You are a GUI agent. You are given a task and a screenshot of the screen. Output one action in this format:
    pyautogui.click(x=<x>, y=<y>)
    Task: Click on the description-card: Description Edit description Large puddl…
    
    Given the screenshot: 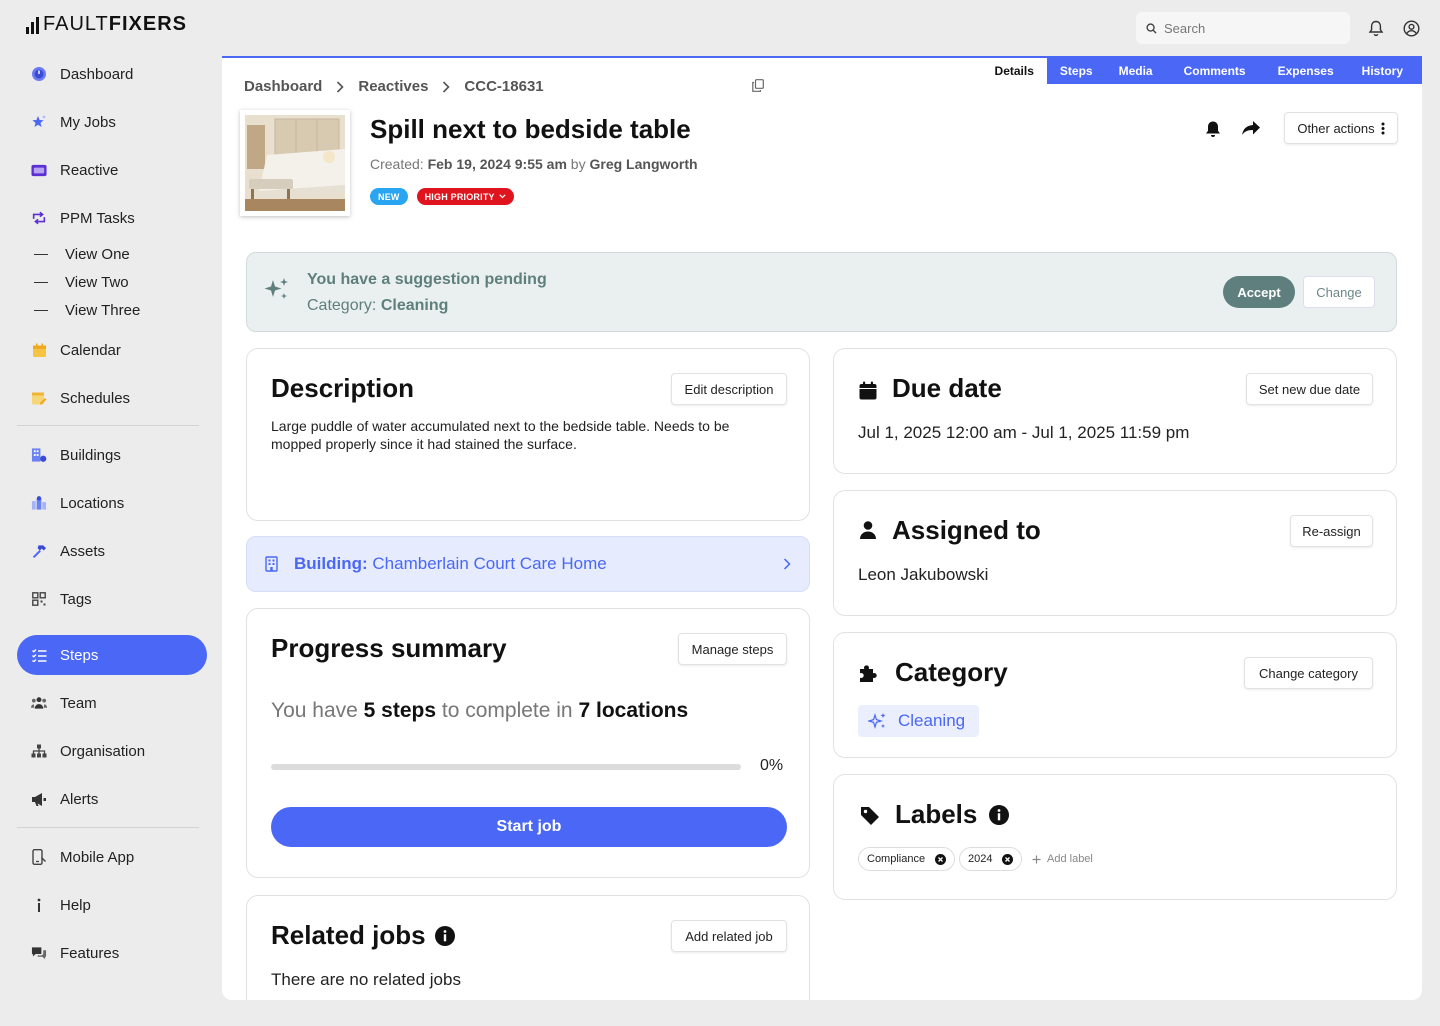 What is the action you would take?
    pyautogui.click(x=528, y=434)
    